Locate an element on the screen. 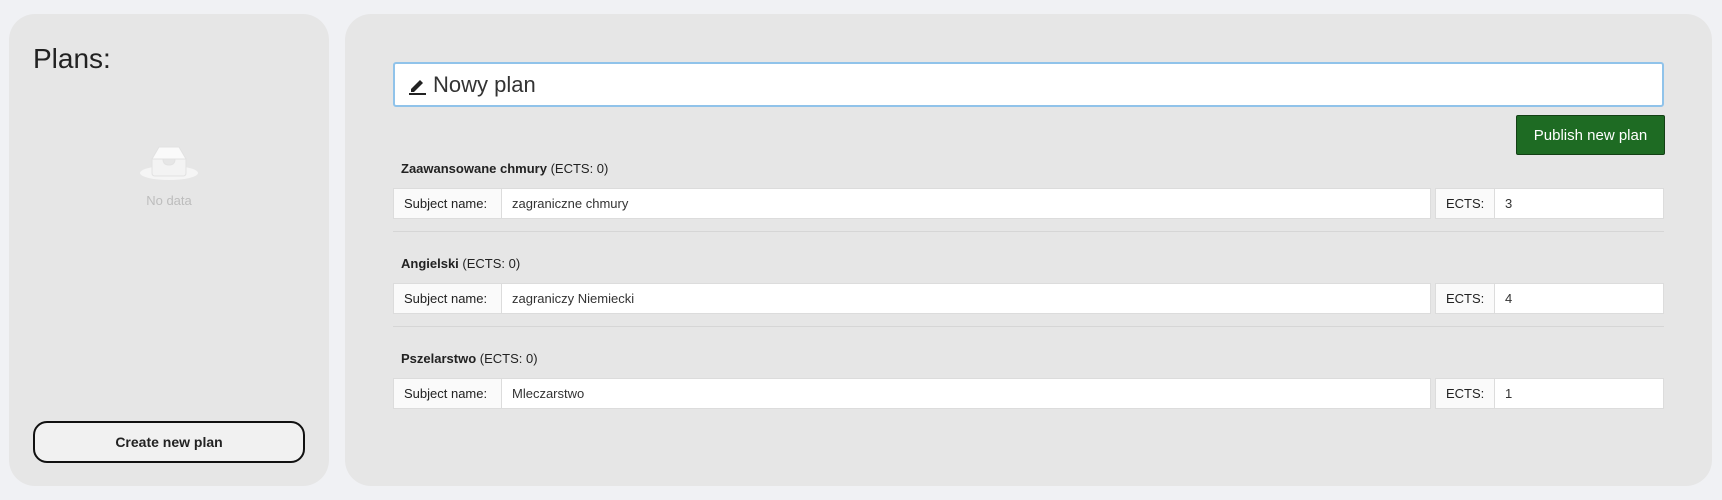 The image size is (1722, 500). subject-heading: Zaawansowane chmury (ECTS: 0) is located at coordinates (504, 168).